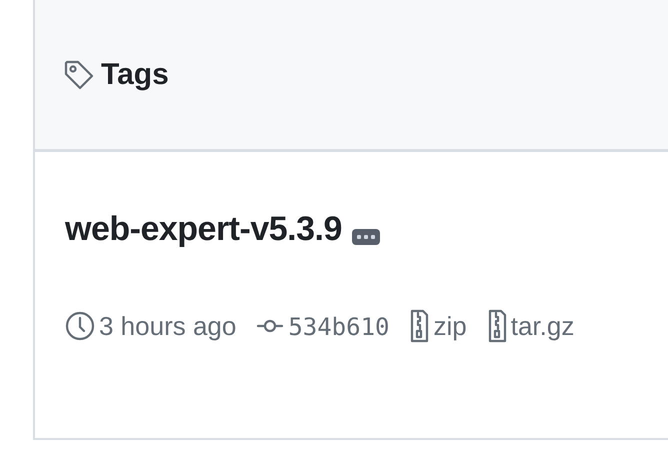  Describe the element at coordinates (366, 237) in the screenshot. I see `more-button` at that location.